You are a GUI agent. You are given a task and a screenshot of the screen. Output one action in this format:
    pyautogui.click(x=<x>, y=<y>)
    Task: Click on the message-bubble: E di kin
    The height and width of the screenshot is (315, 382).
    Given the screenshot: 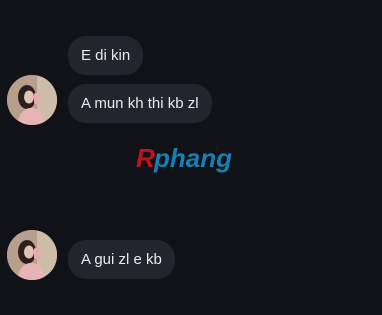 What is the action you would take?
    pyautogui.click(x=106, y=55)
    